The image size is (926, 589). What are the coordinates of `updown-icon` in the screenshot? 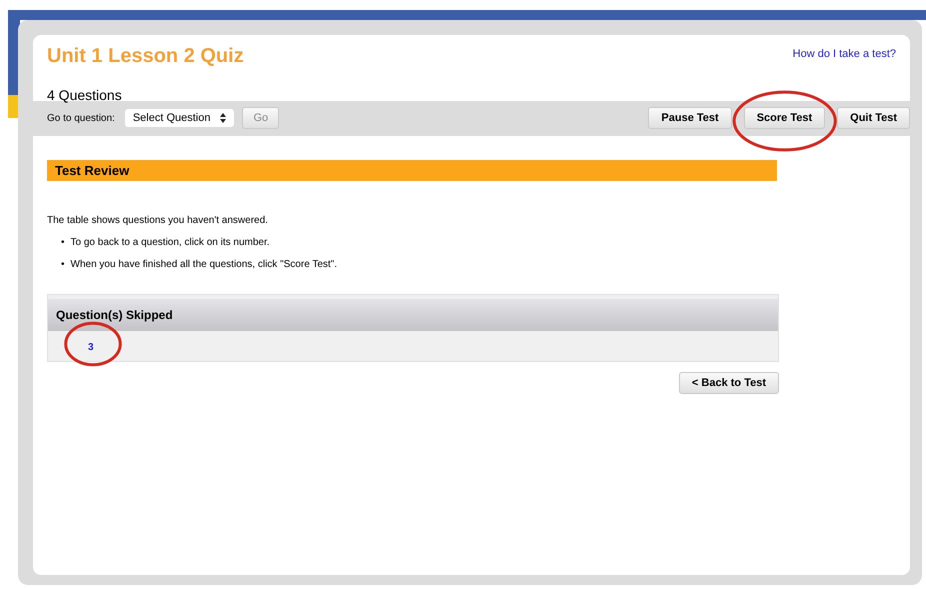 It's located at (223, 118).